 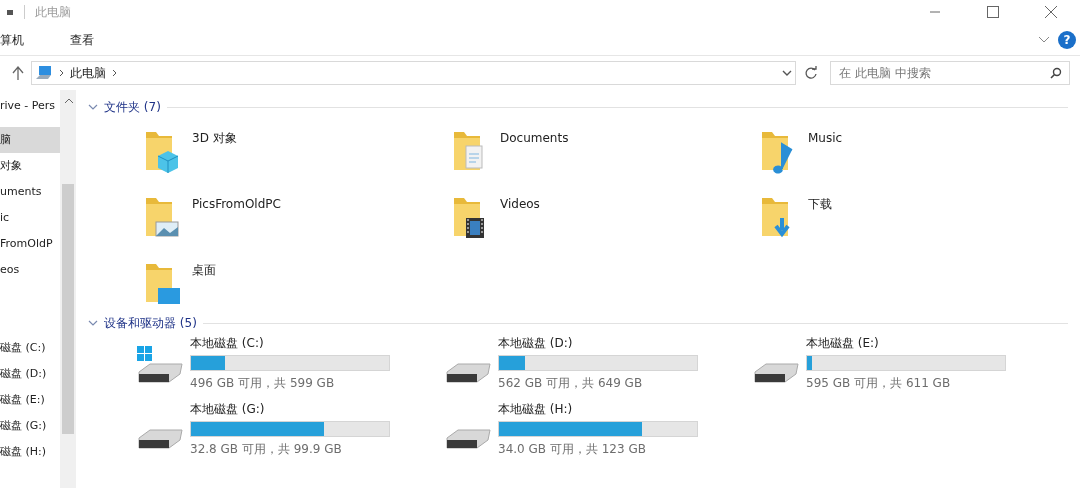 I want to click on refresh-icon, so click(x=811, y=73).